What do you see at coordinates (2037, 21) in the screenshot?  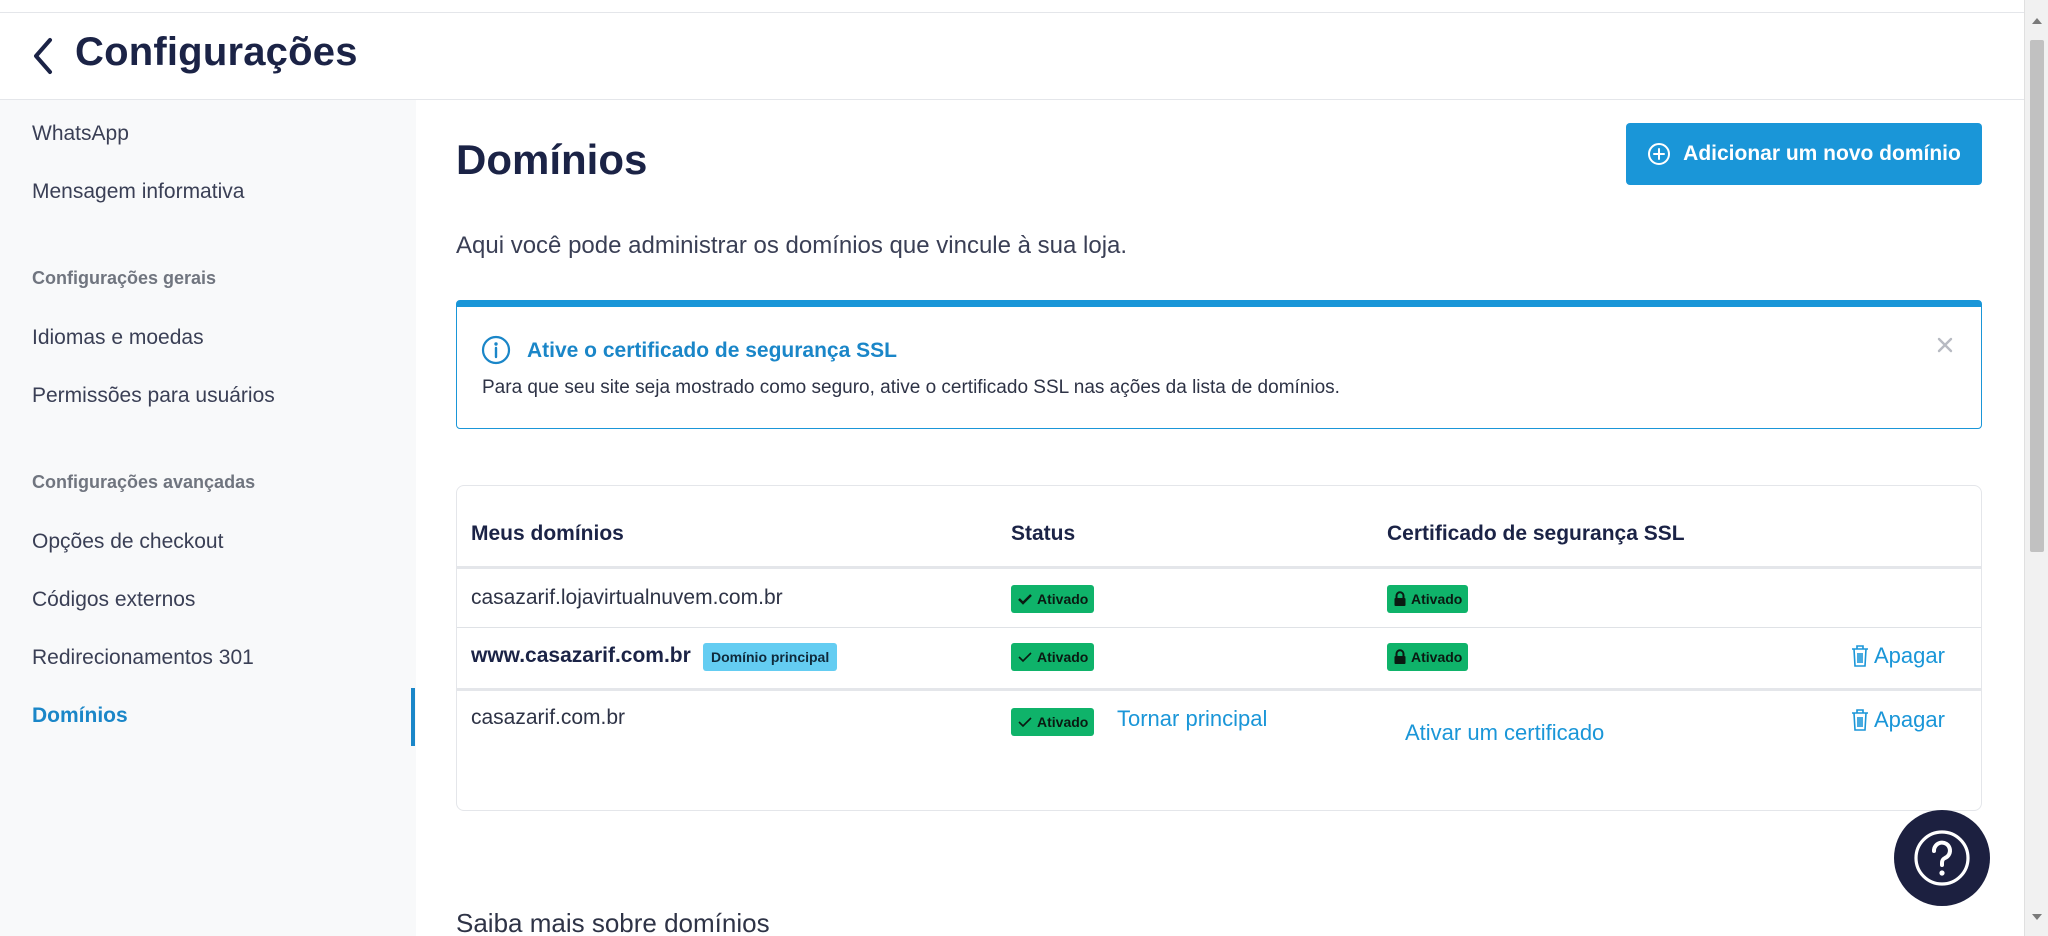 I see `scroll-up-icon` at bounding box center [2037, 21].